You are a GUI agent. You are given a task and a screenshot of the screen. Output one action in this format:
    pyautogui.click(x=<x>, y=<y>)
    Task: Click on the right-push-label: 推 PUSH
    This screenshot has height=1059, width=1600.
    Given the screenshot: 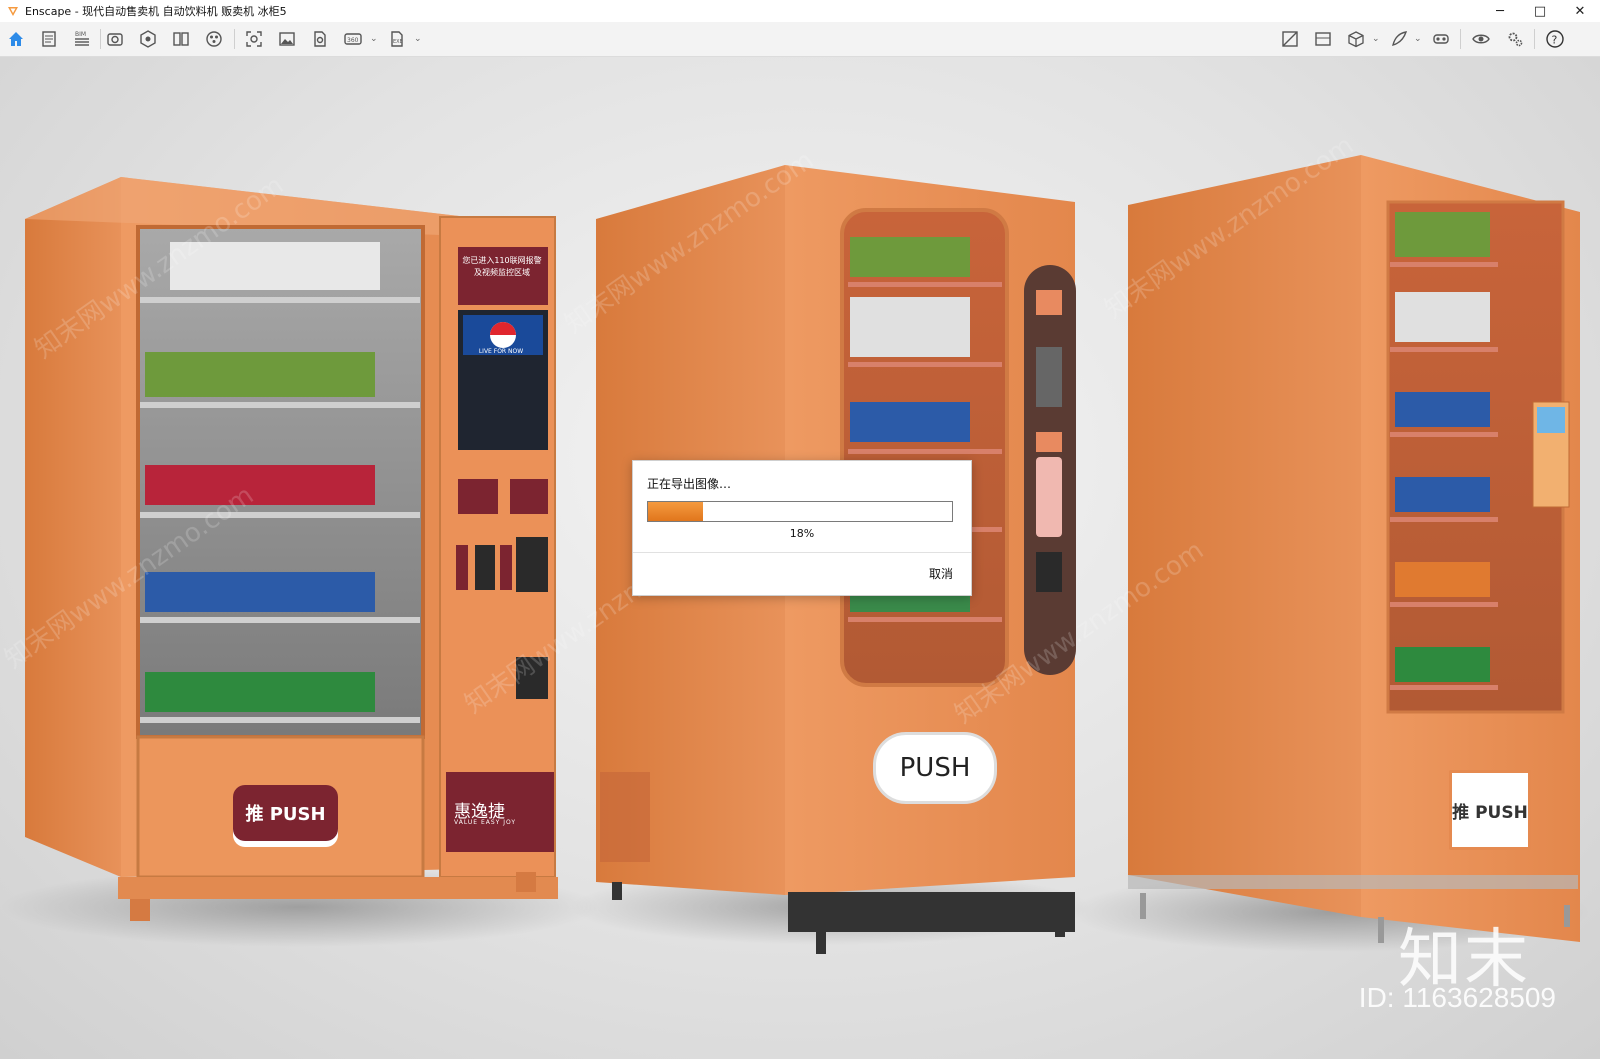 What is the action you would take?
    pyautogui.click(x=1490, y=810)
    